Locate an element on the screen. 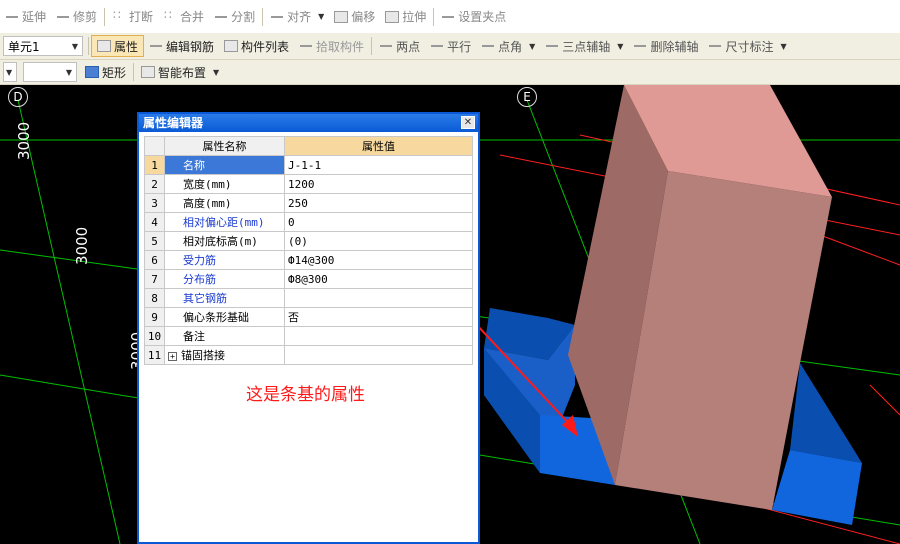  table-row: 8 其它钢筋 is located at coordinates (308, 298).